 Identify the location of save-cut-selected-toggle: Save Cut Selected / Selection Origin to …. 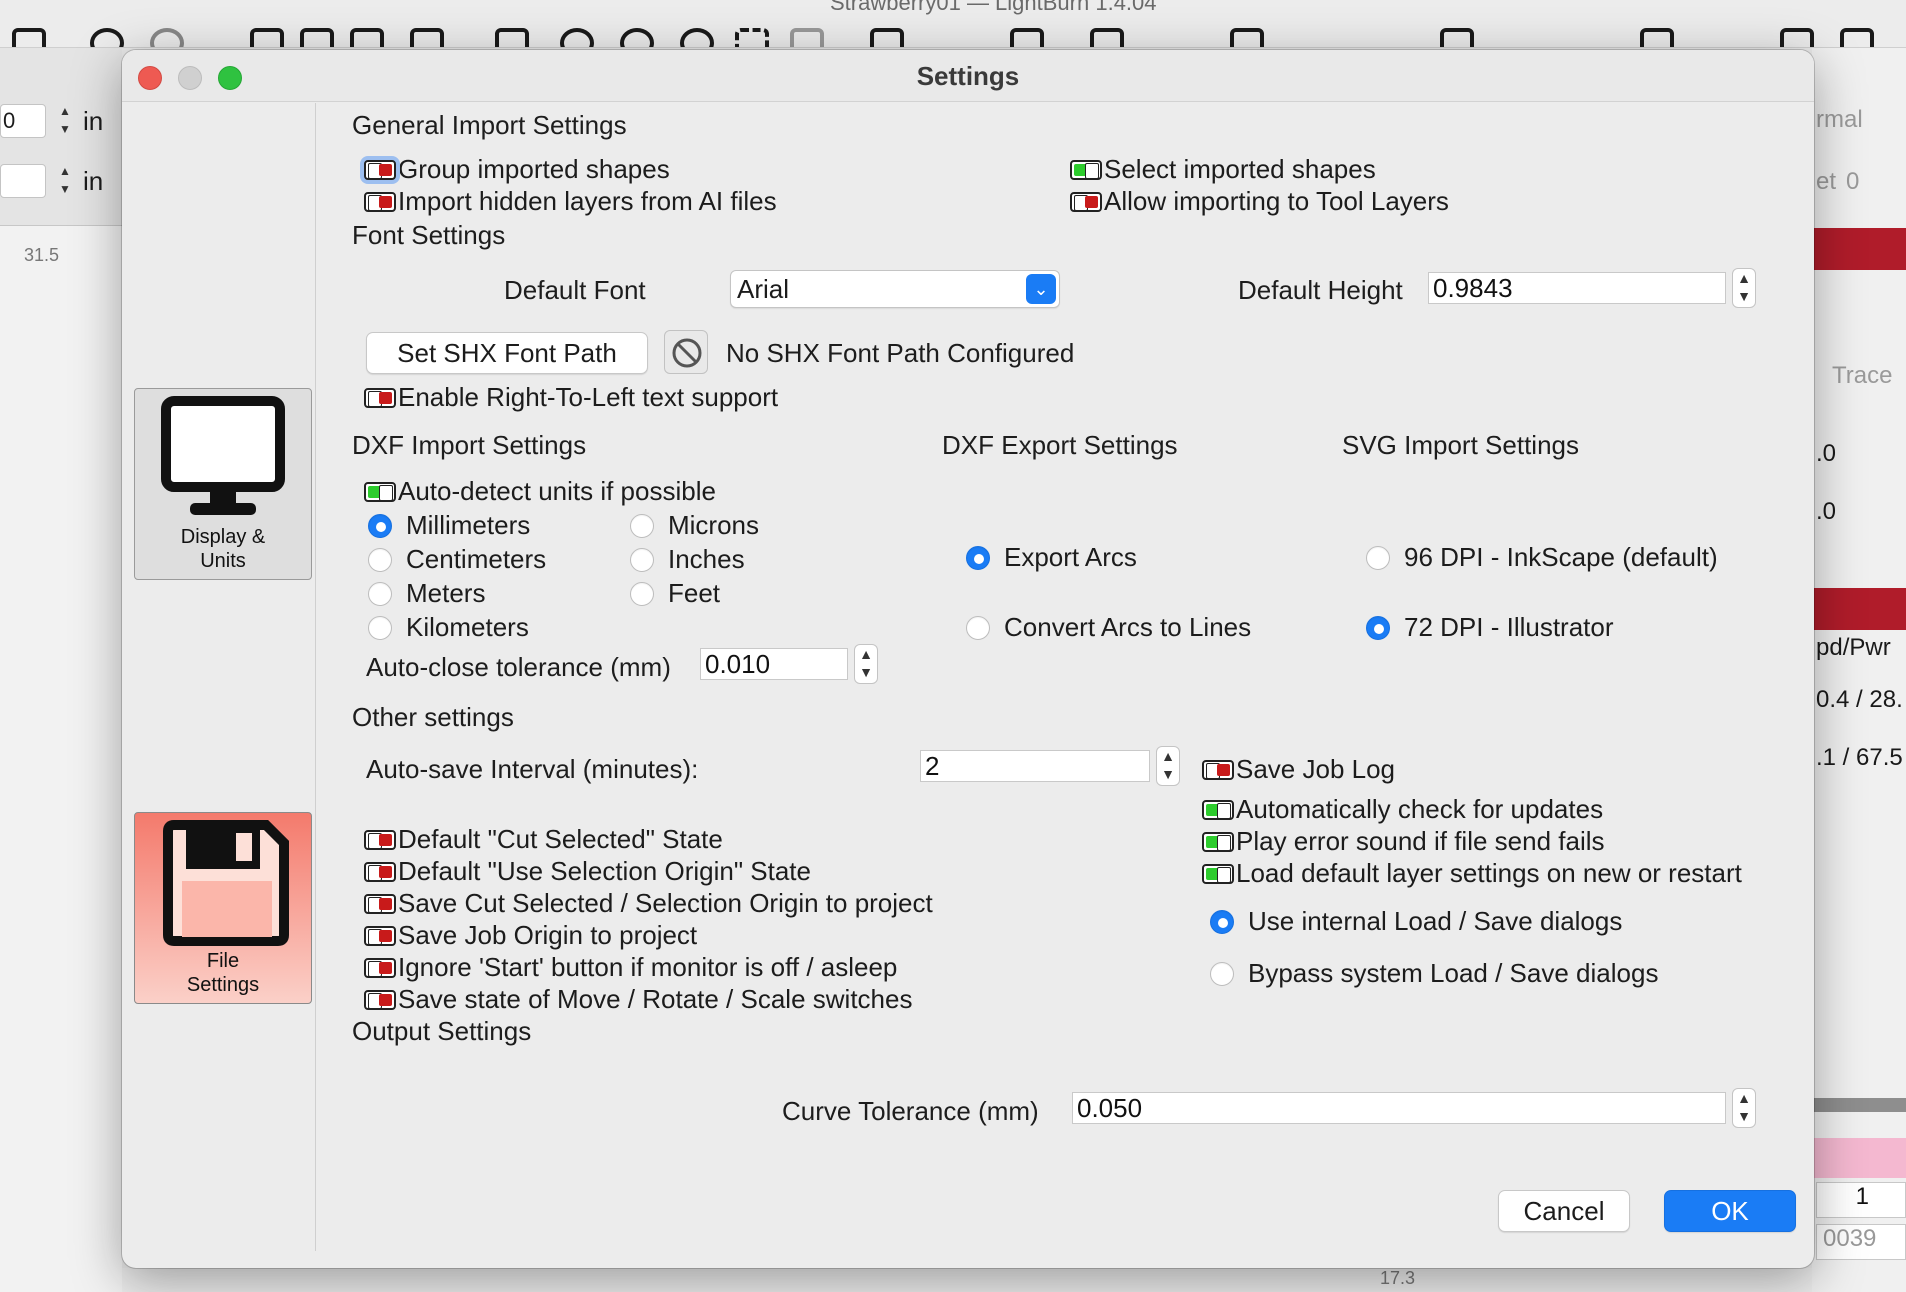
(648, 903).